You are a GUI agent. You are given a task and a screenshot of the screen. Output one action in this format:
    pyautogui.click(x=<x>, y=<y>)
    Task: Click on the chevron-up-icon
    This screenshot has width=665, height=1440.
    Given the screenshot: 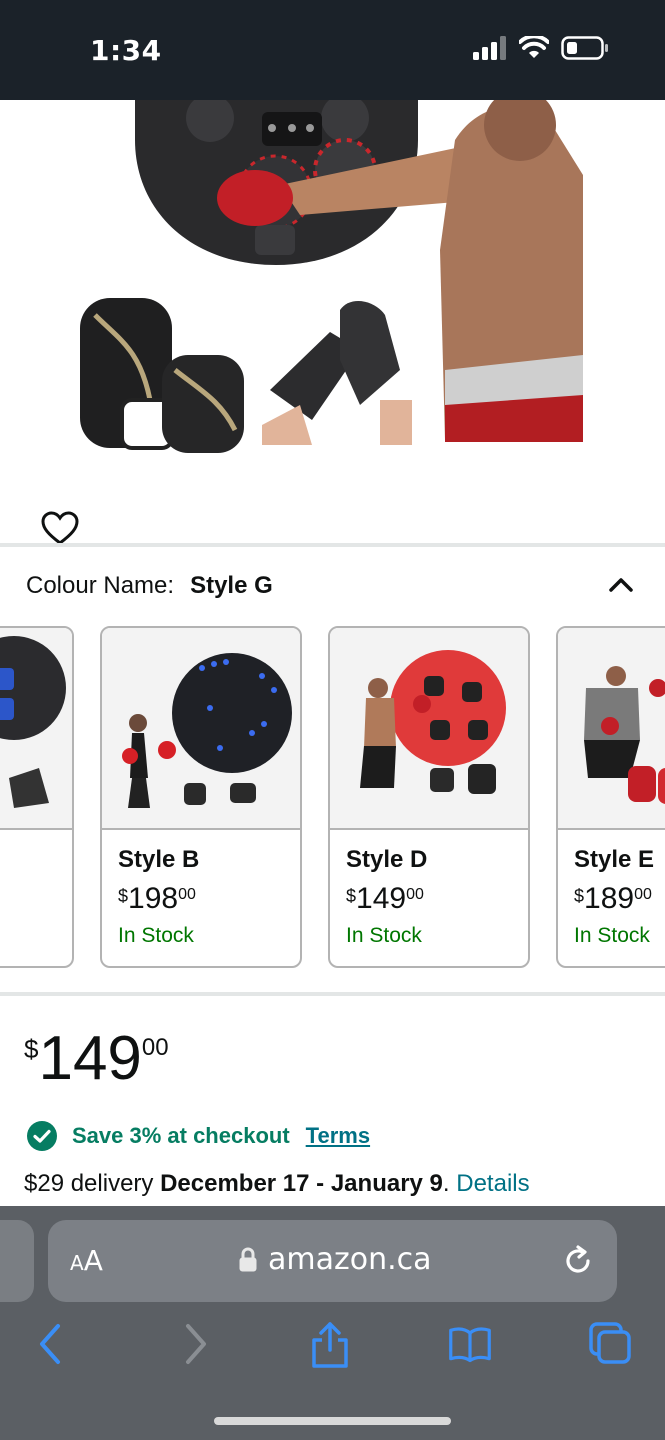 What is the action you would take?
    pyautogui.click(x=621, y=585)
    